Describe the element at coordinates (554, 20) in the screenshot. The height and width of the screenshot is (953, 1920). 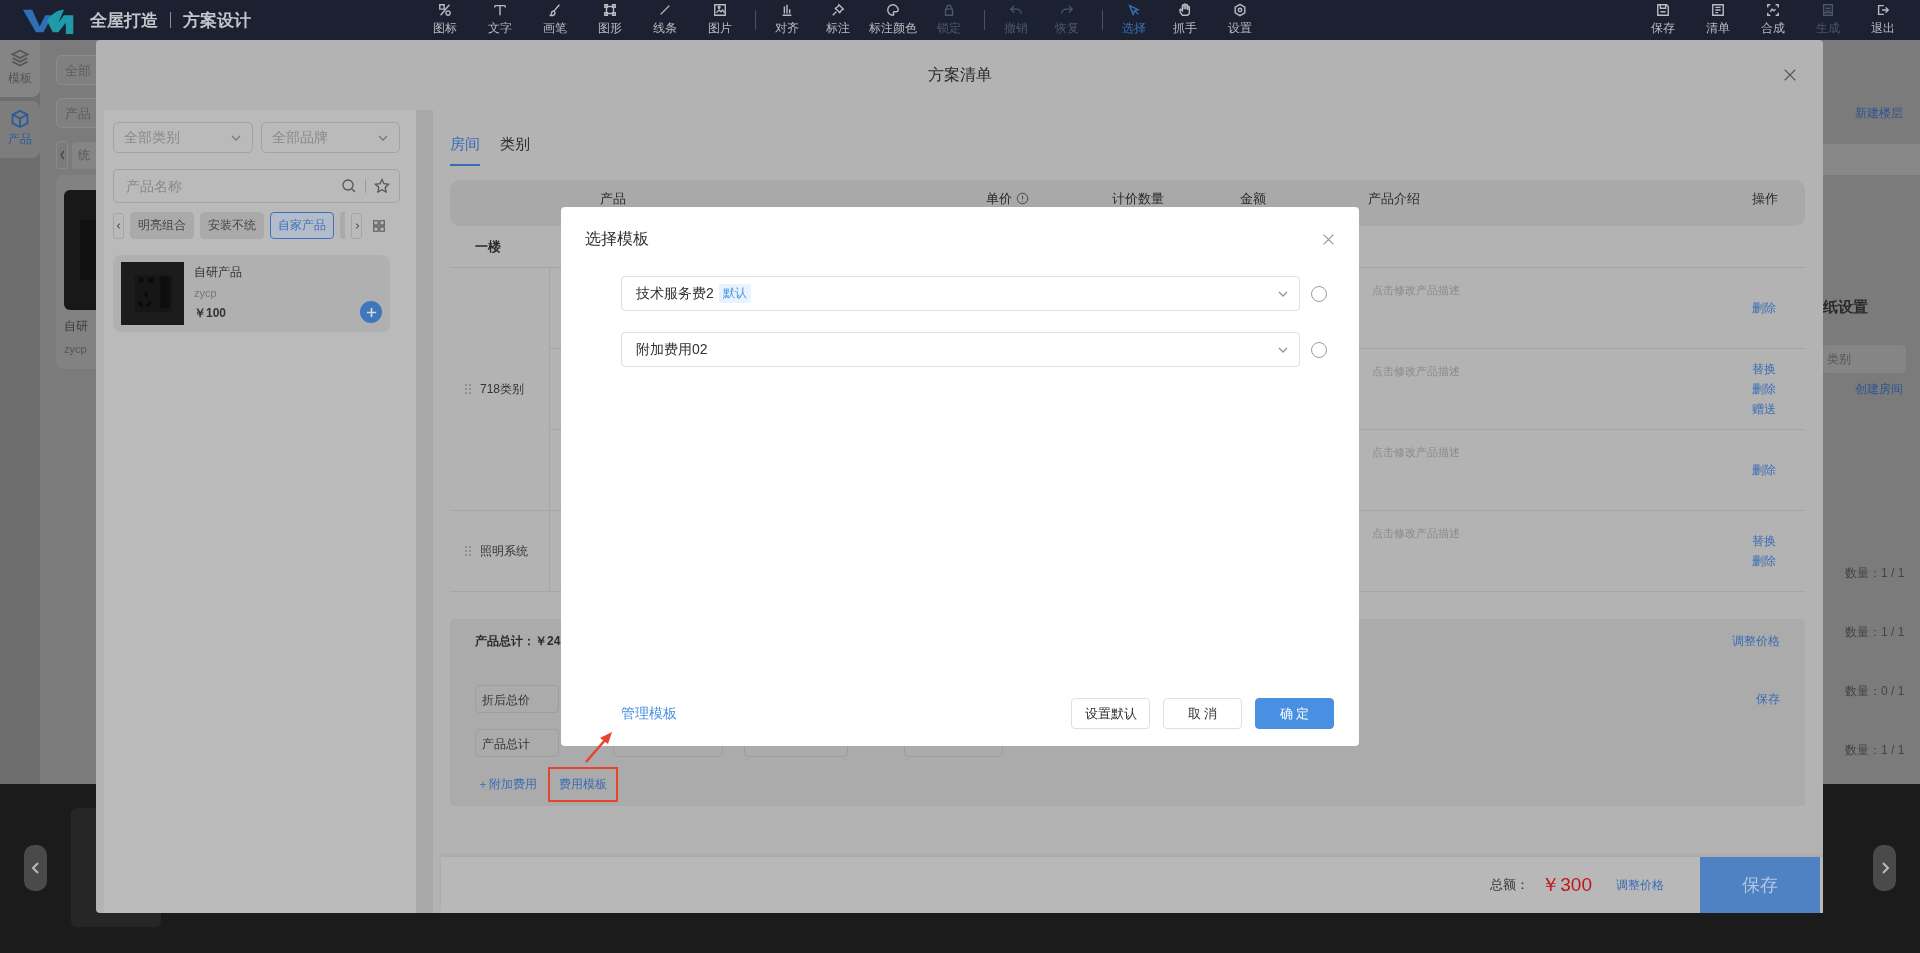
I see `toolbar-button: 画笔` at that location.